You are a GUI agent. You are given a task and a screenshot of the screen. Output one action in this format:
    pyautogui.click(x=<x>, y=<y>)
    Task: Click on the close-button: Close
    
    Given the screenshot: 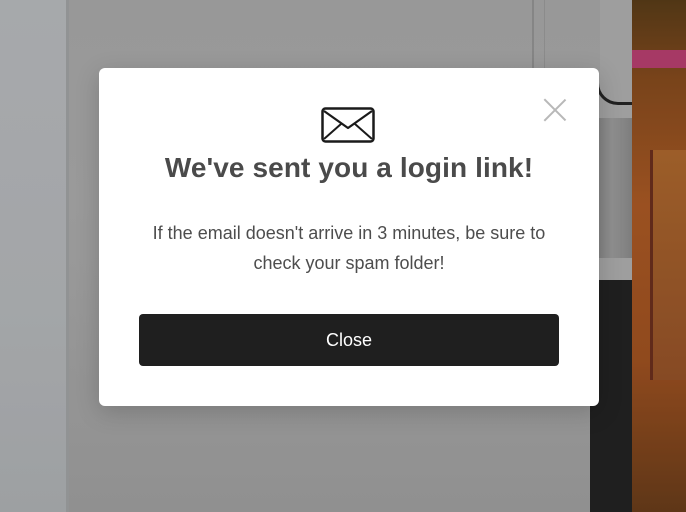 What is the action you would take?
    pyautogui.click(x=349, y=340)
    